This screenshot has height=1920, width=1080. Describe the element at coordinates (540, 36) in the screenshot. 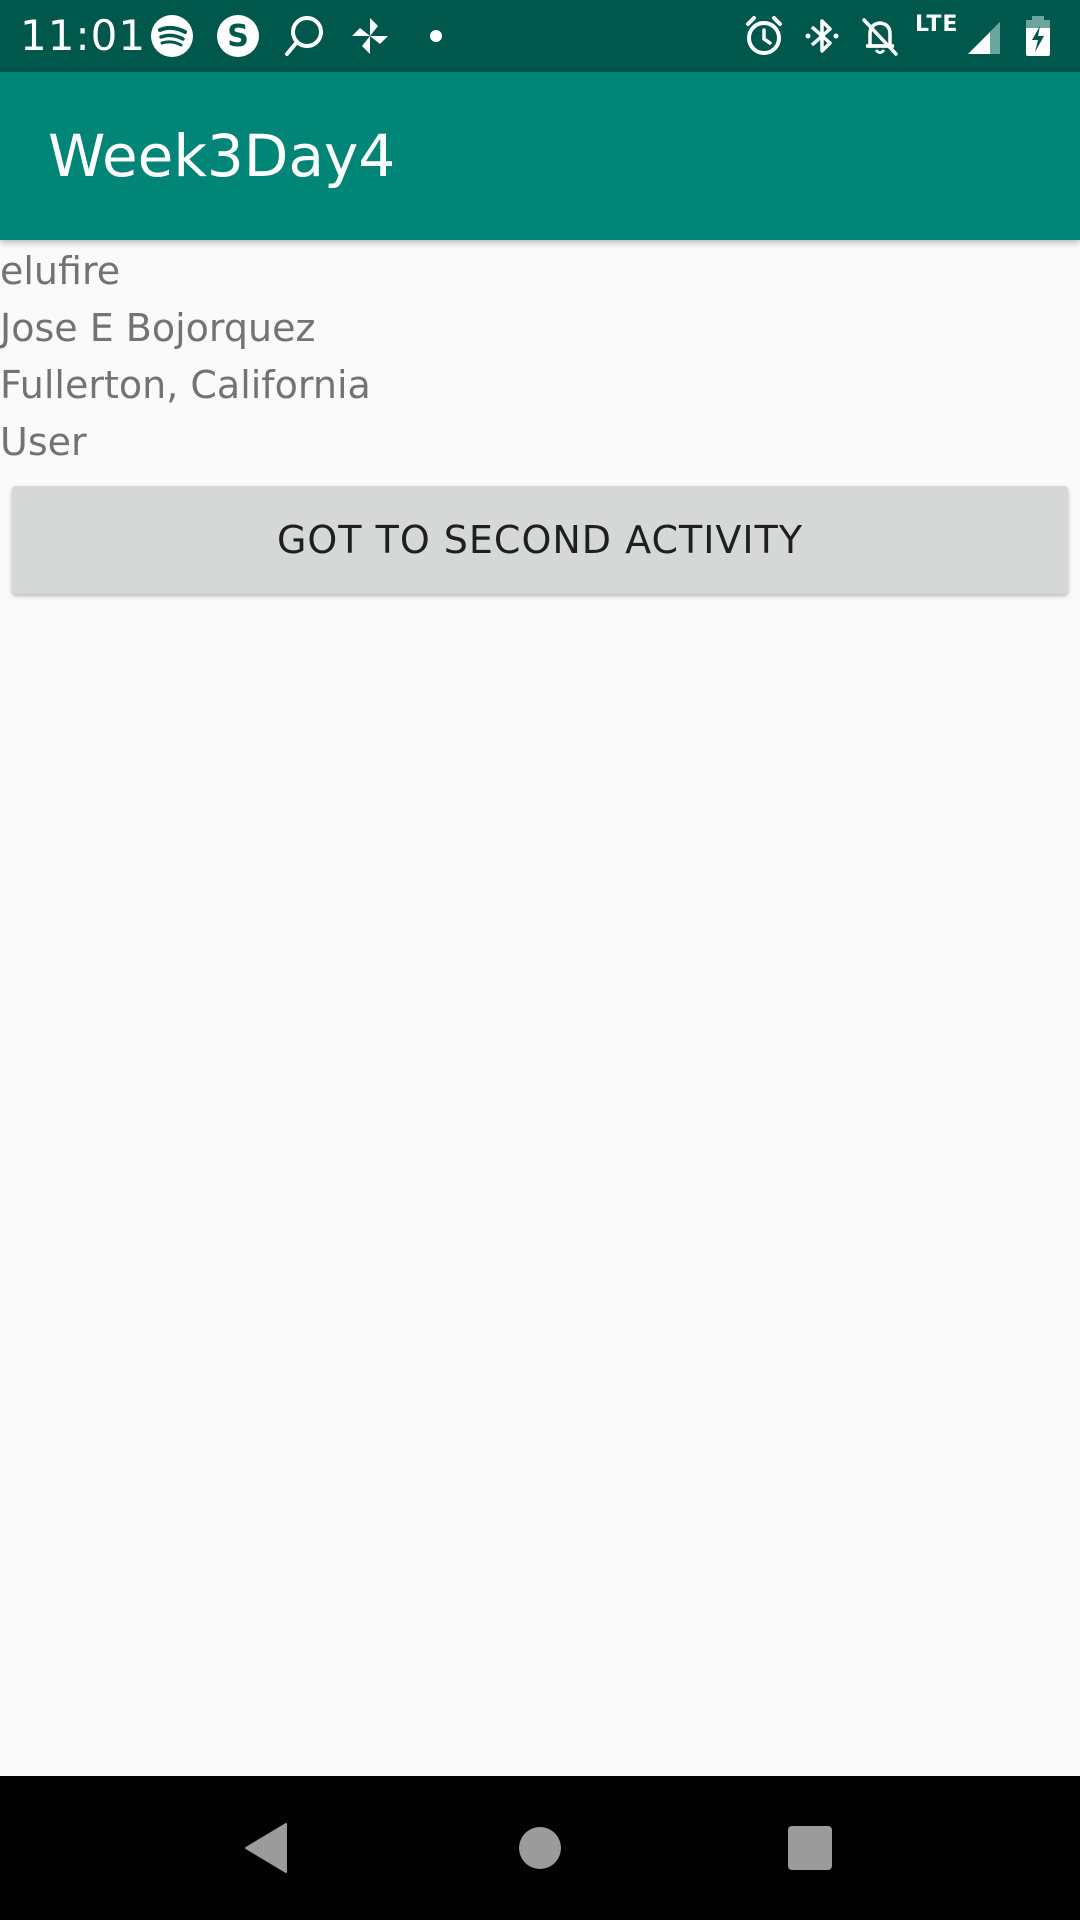

I see `status-bar: 11:01 S LTE` at that location.